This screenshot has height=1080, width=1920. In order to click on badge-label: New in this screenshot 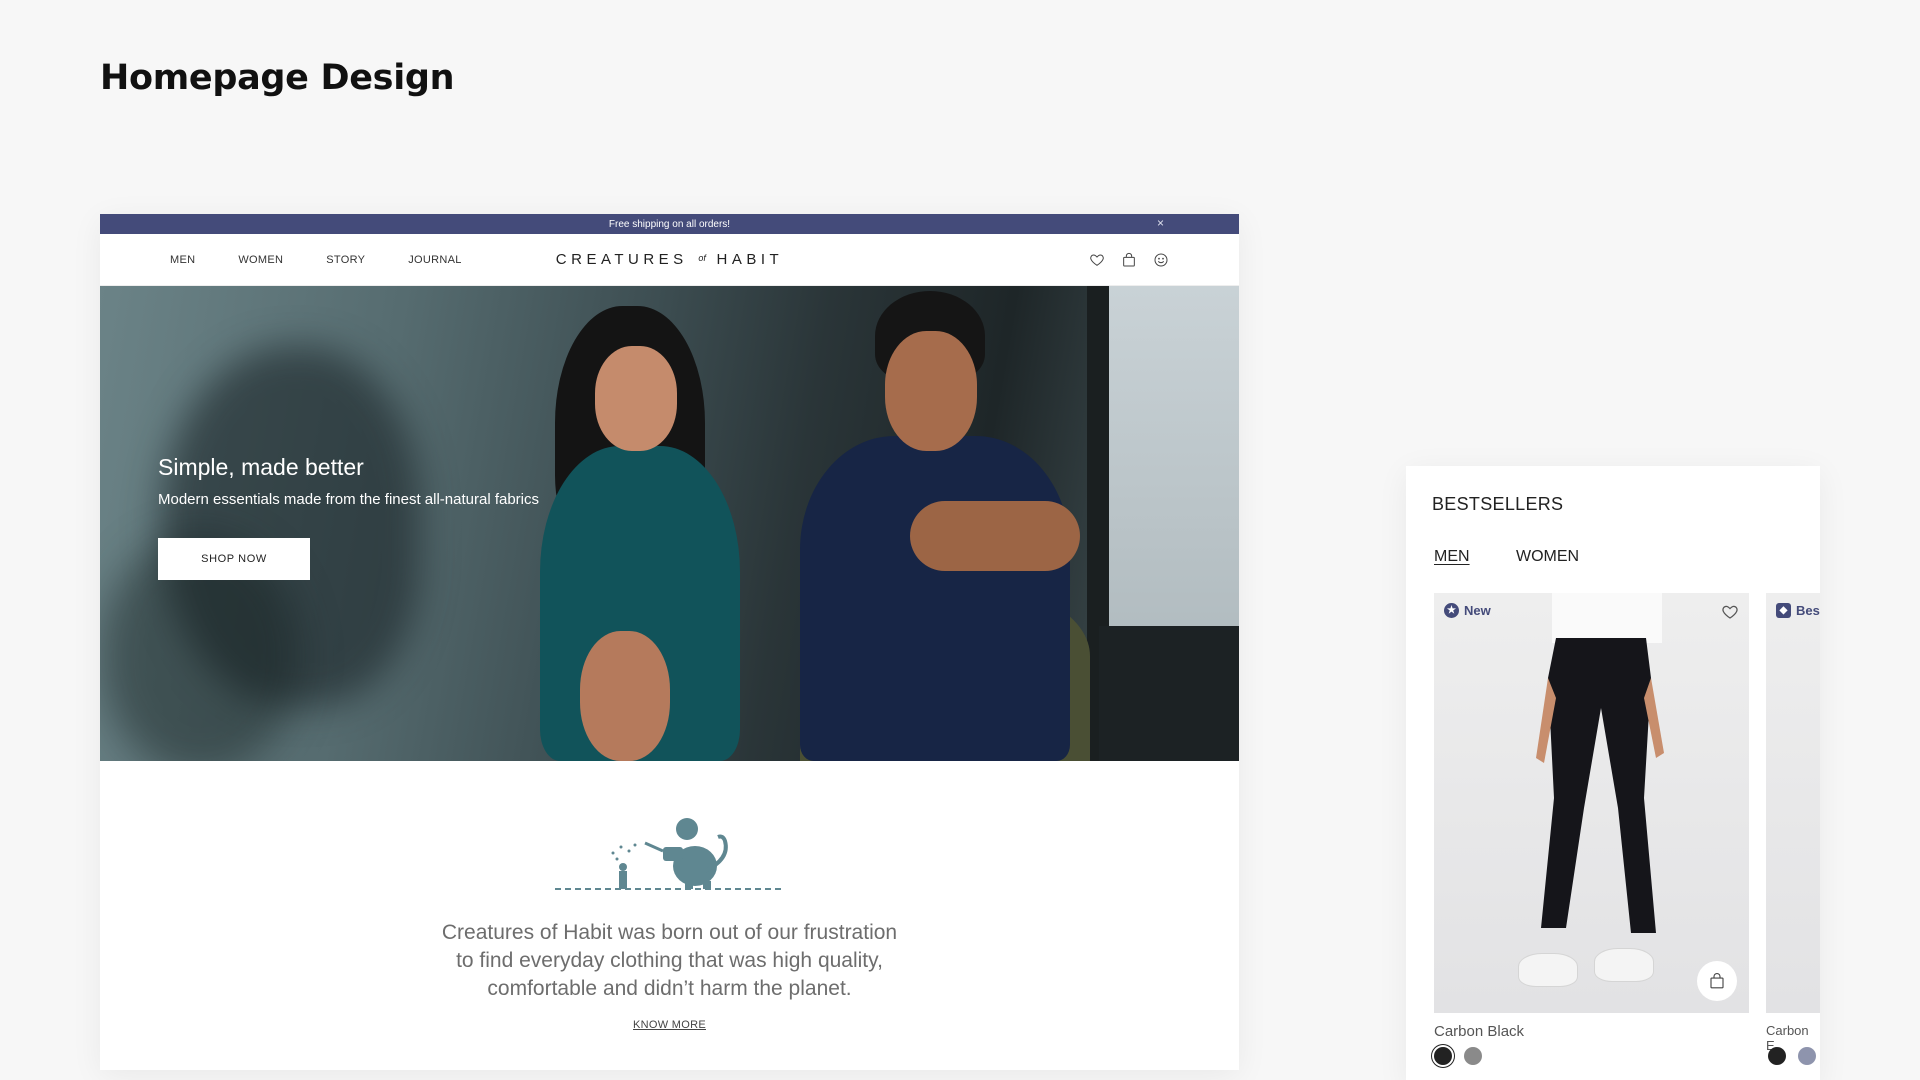, I will do `click(1477, 610)`.